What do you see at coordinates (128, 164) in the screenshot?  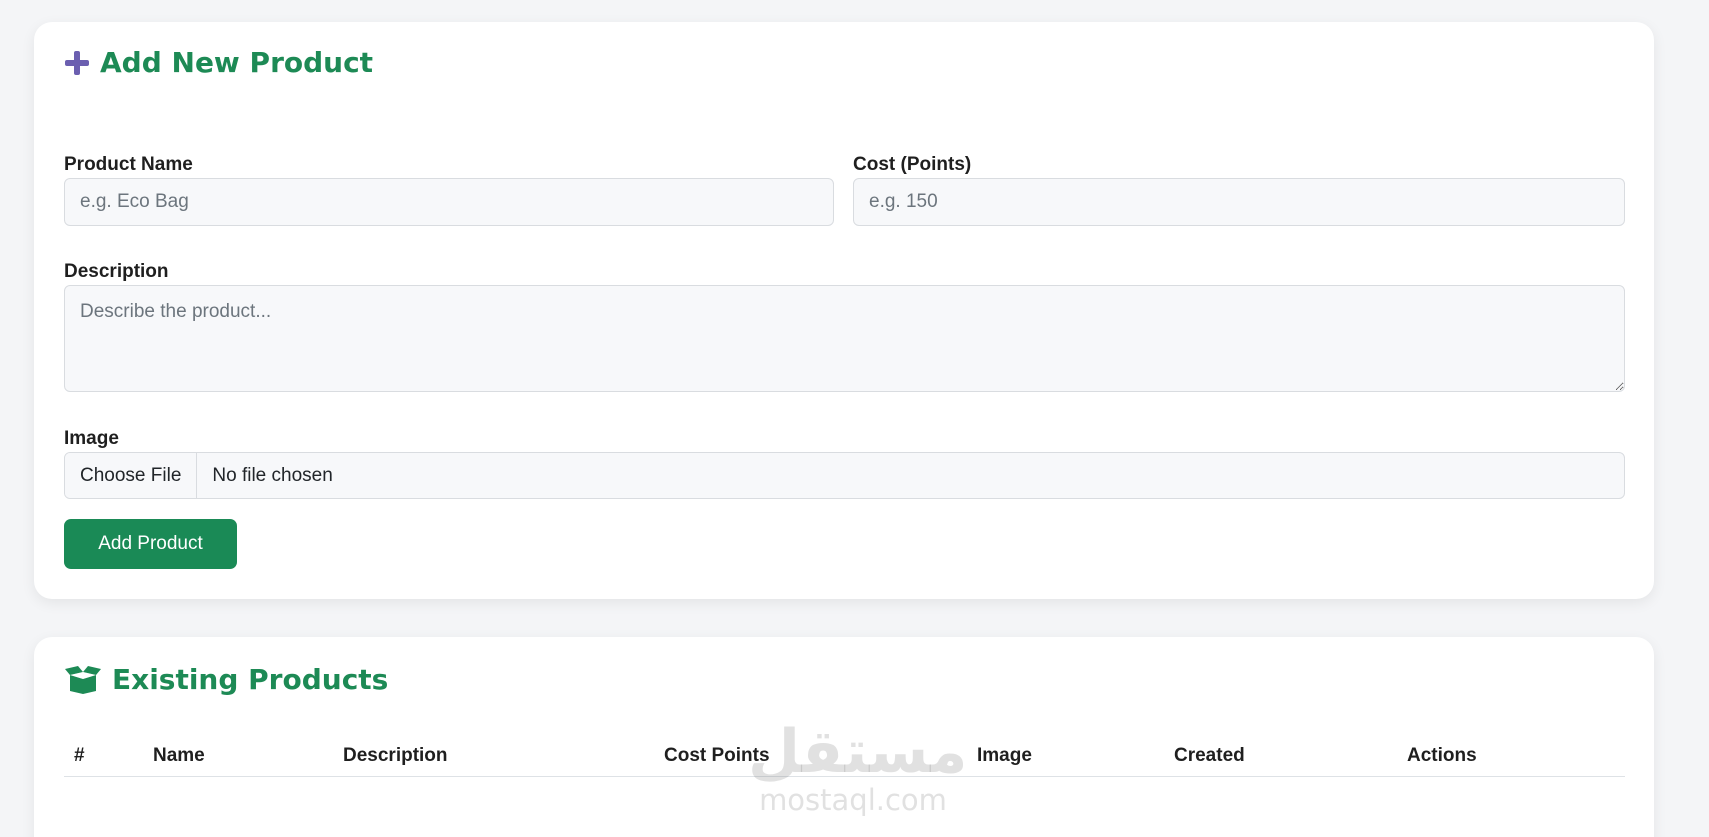 I see `product-name-label: Product Name` at bounding box center [128, 164].